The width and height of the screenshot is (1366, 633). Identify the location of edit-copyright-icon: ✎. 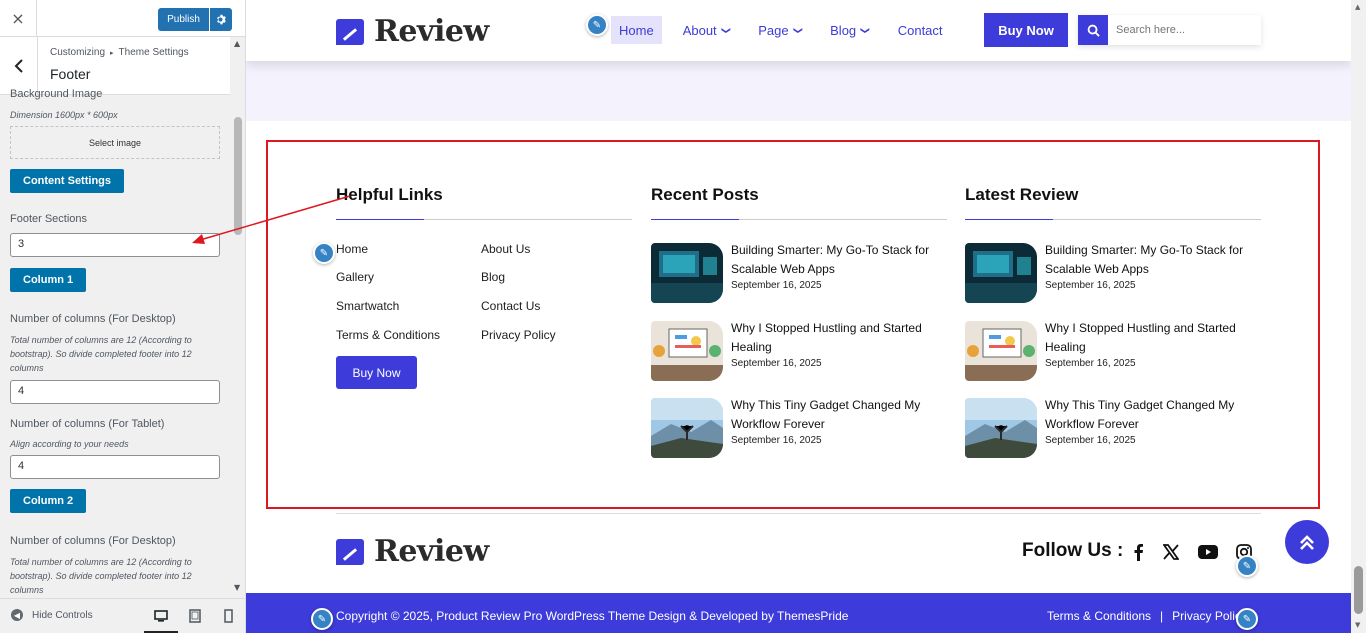
(322, 619).